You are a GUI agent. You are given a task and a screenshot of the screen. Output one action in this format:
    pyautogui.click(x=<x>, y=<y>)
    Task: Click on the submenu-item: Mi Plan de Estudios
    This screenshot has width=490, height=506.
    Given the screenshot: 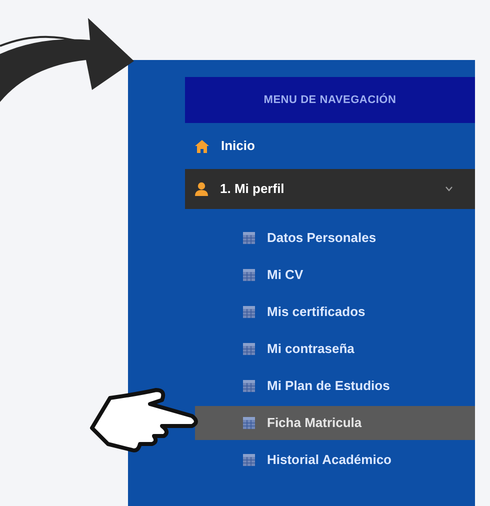 What is the action you would take?
    pyautogui.click(x=335, y=386)
    